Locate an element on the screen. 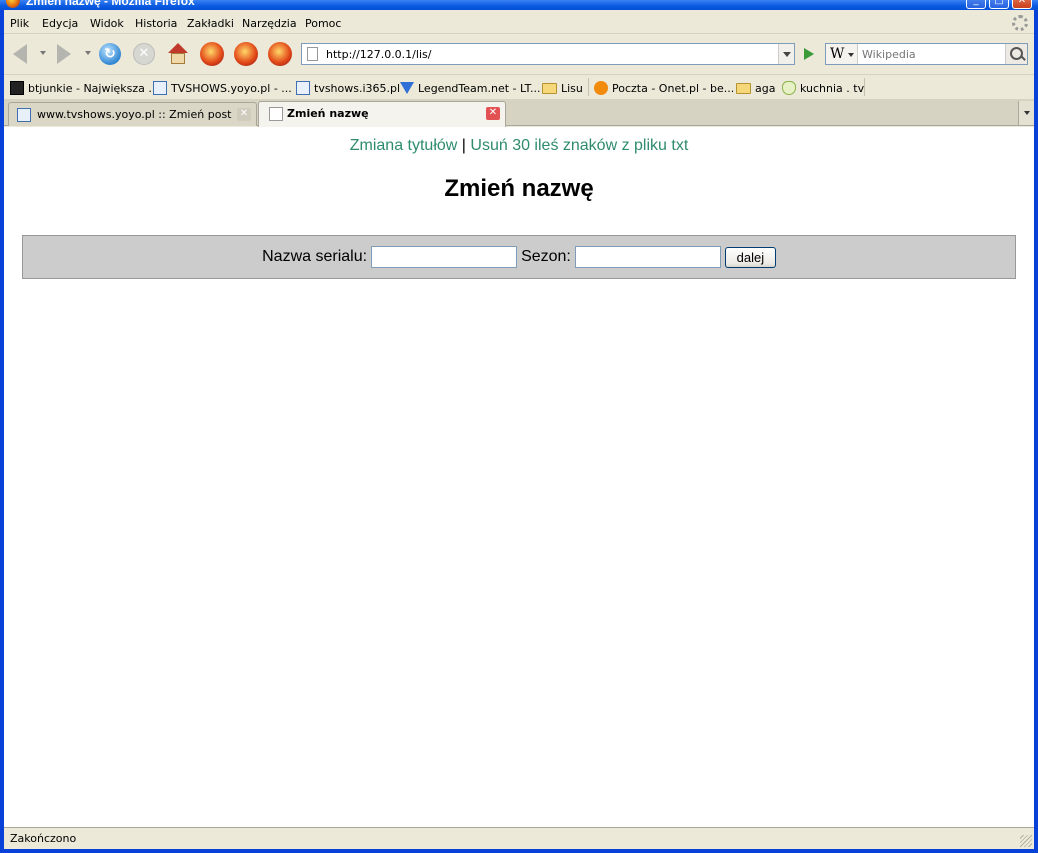 The width and height of the screenshot is (1038, 853). navigation-toolbar: ↻ ✕ http://127.0.0.1/lis/ W is located at coordinates (519, 54).